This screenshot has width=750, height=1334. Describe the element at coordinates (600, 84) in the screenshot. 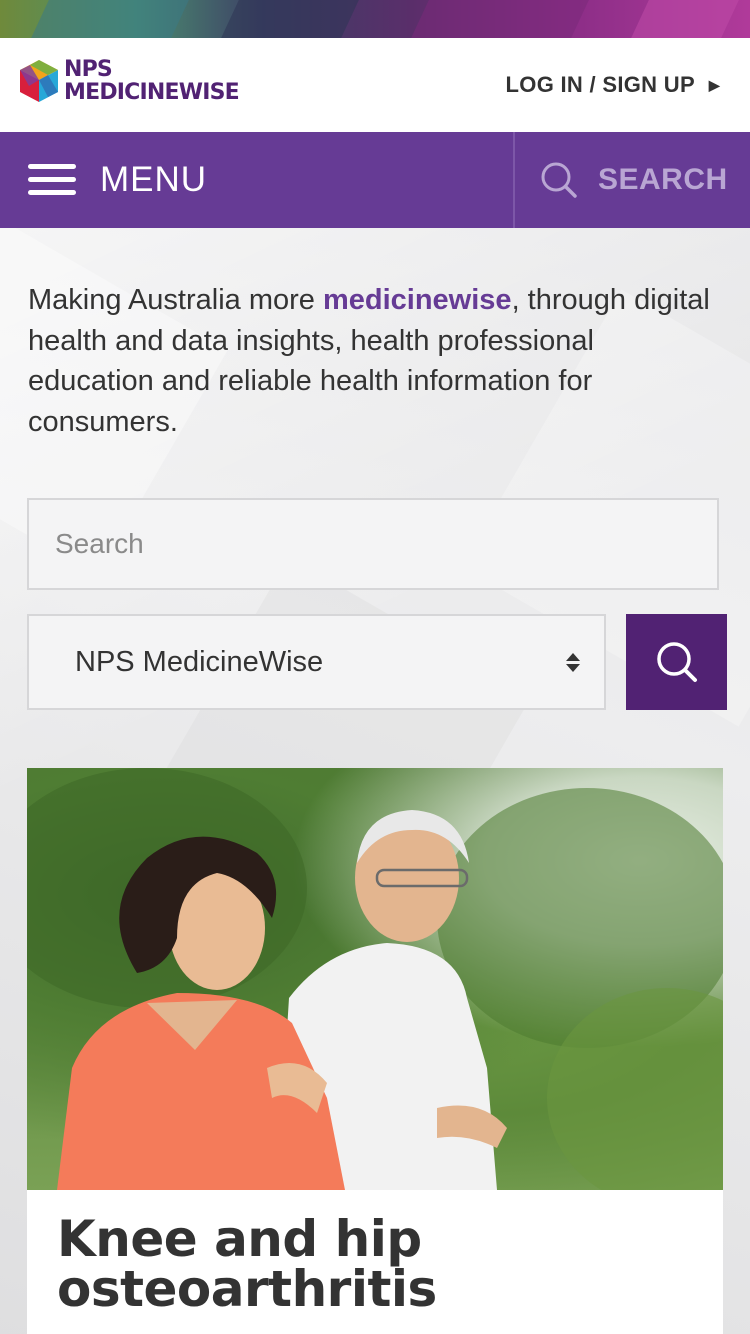

I see `login-signup-label: LOG IN / SIGN UP` at that location.